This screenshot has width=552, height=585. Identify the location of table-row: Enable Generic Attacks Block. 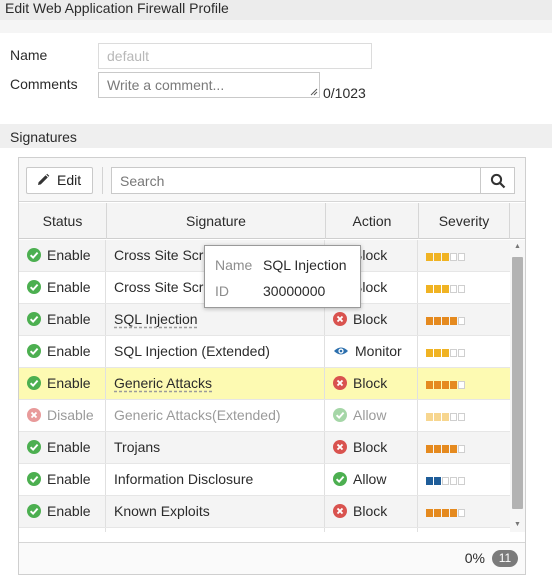
(264, 384).